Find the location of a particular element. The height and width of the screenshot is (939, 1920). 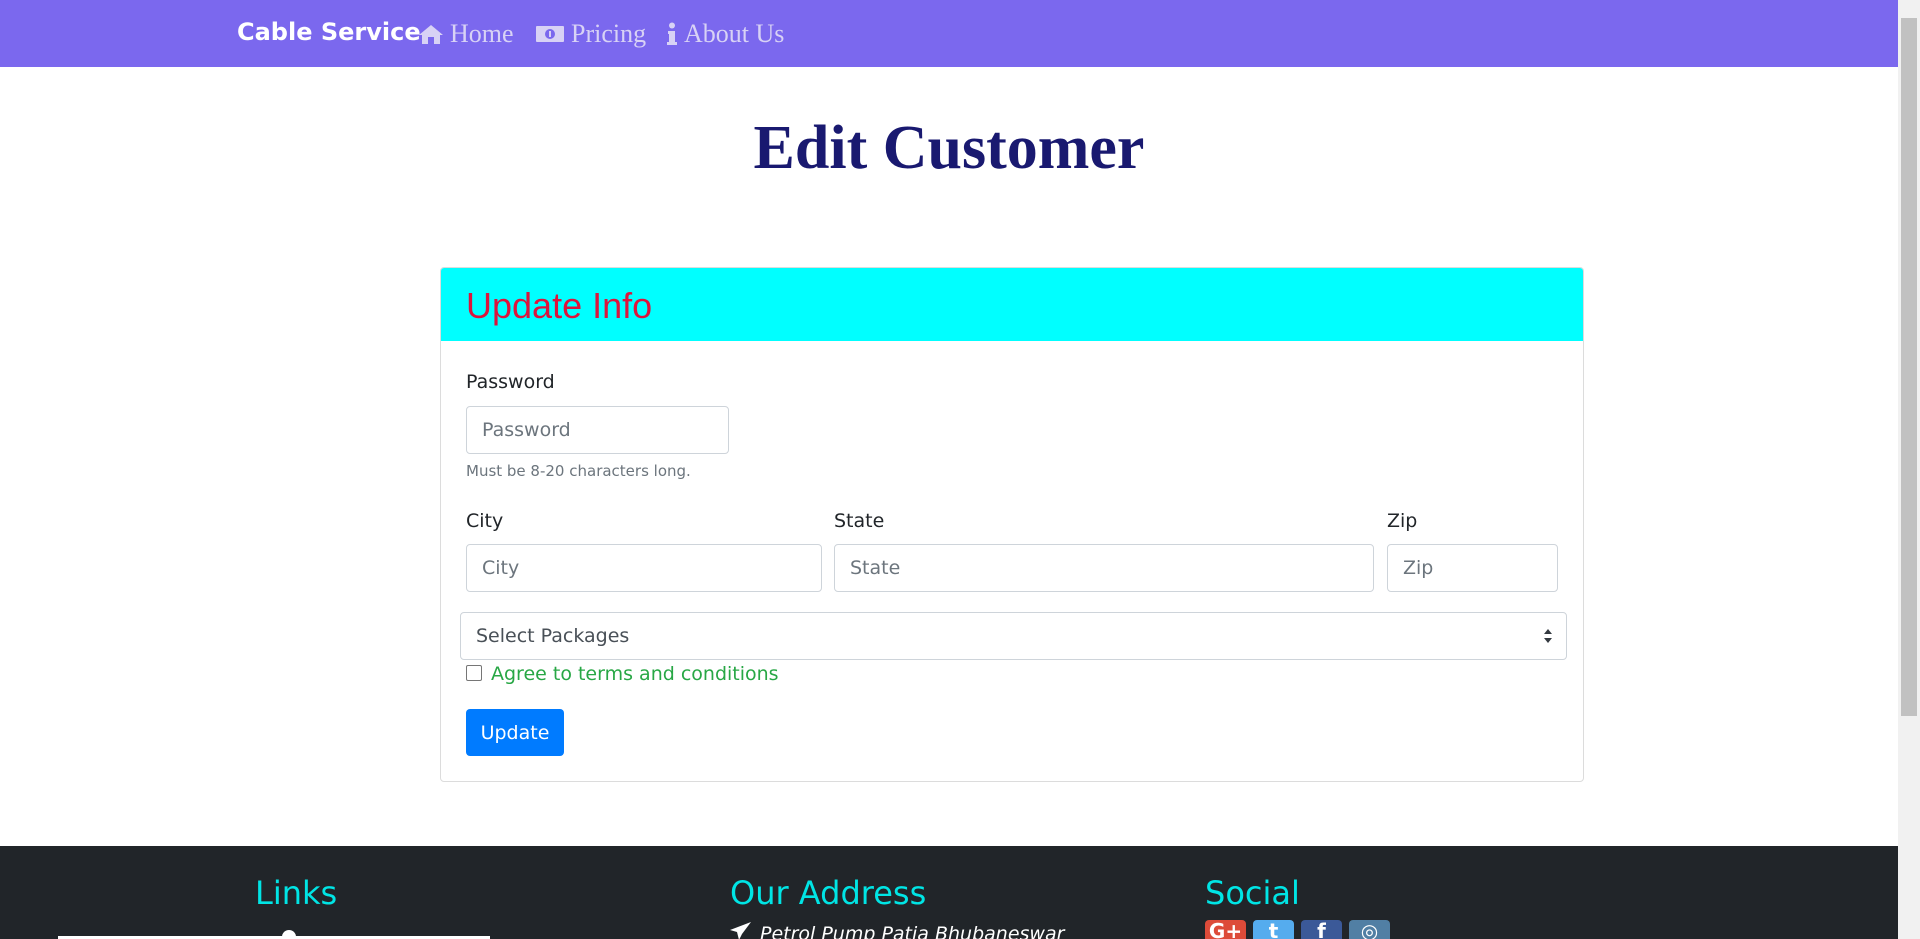

nav-pricing: Pricing is located at coordinates (590, 34).